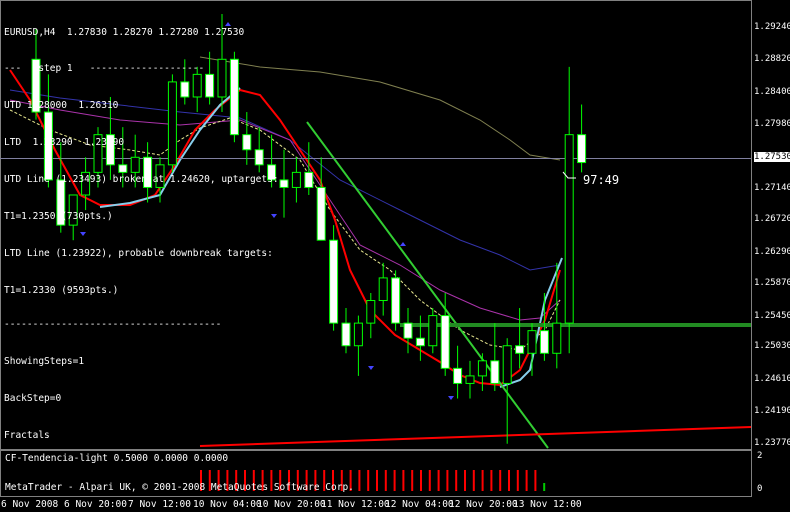  Describe the element at coordinates (159, 504) in the screenshot. I see `time-tick-label: 7 Nov 12:00` at that location.